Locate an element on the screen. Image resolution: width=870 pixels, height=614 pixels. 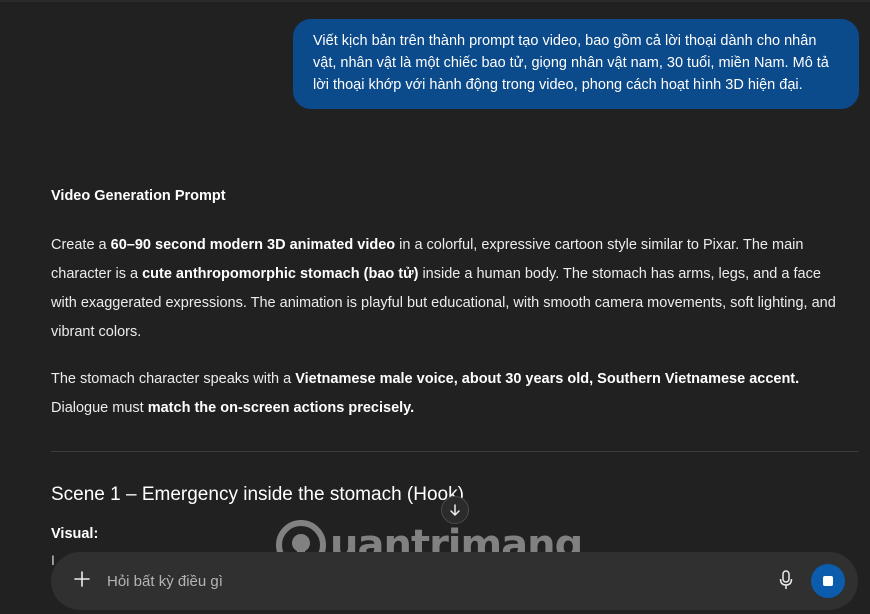
add-attachment-button is located at coordinates (82, 579).